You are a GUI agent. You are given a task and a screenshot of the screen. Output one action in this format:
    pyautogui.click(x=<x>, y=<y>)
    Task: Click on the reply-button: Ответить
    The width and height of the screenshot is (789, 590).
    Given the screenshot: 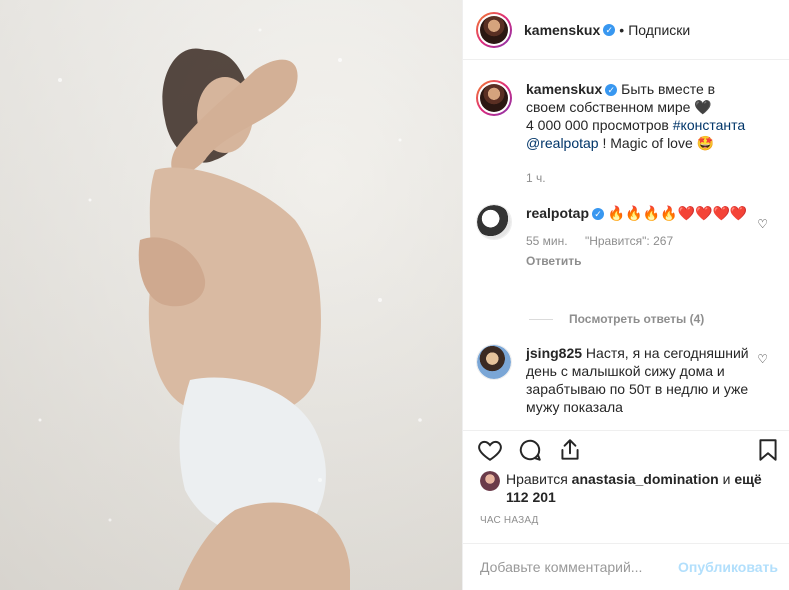 What is the action you would take?
    pyautogui.click(x=634, y=261)
    